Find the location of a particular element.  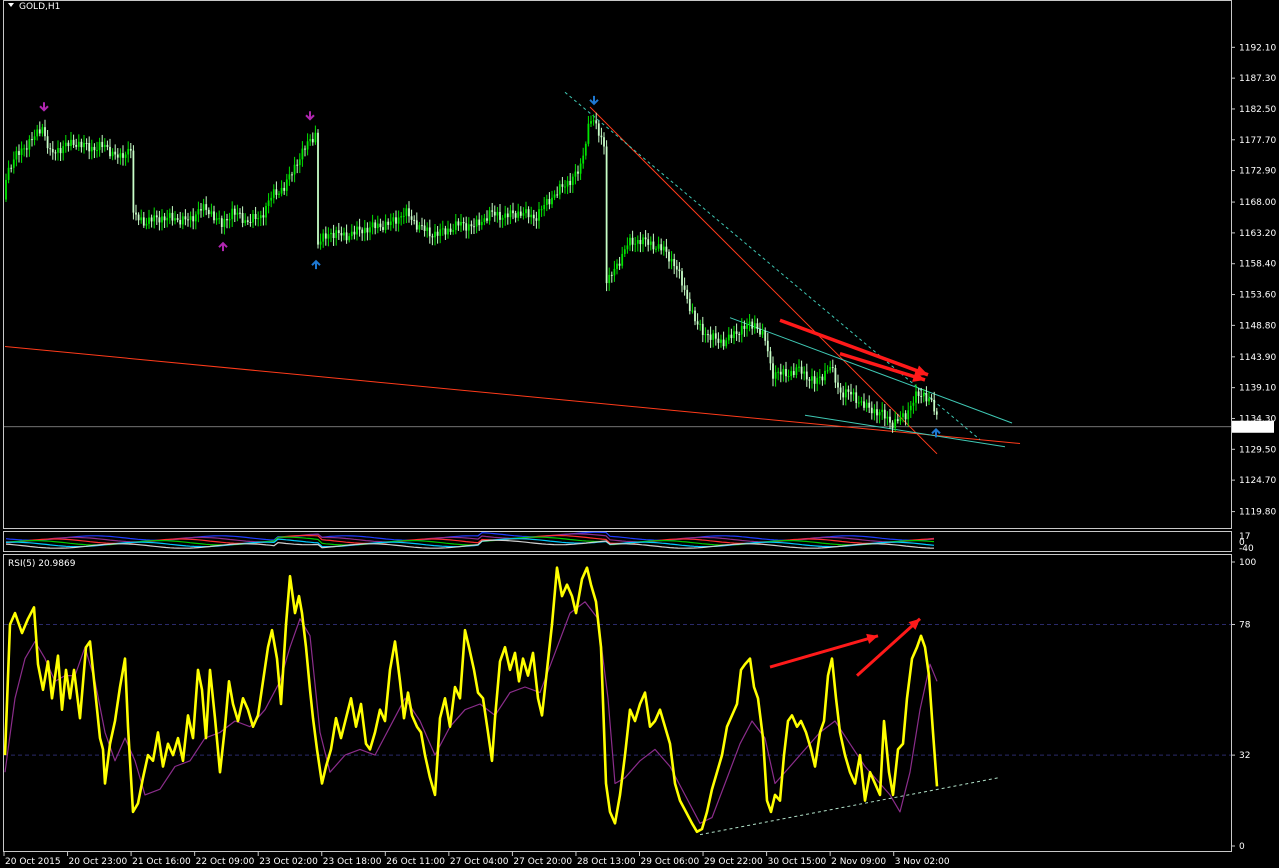

symbol-dropdown-icon is located at coordinates (11, 5).